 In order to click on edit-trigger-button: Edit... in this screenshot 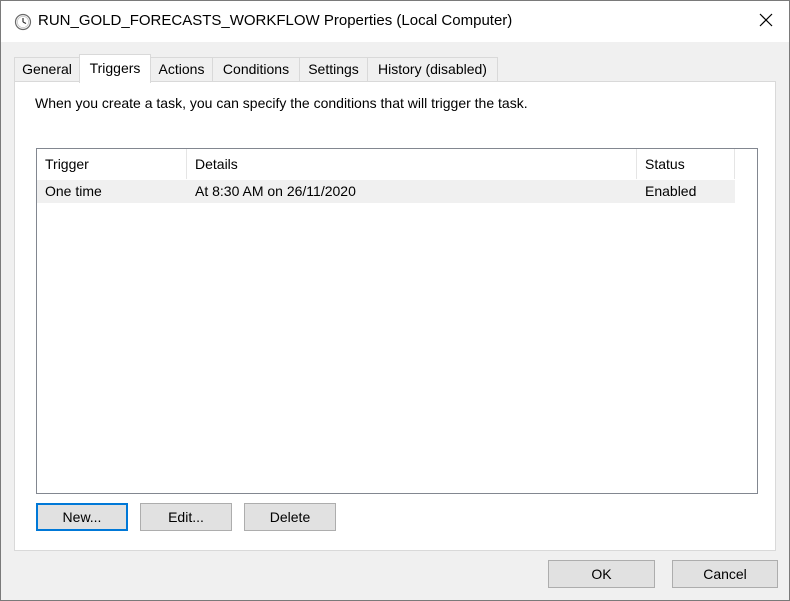, I will do `click(186, 517)`.